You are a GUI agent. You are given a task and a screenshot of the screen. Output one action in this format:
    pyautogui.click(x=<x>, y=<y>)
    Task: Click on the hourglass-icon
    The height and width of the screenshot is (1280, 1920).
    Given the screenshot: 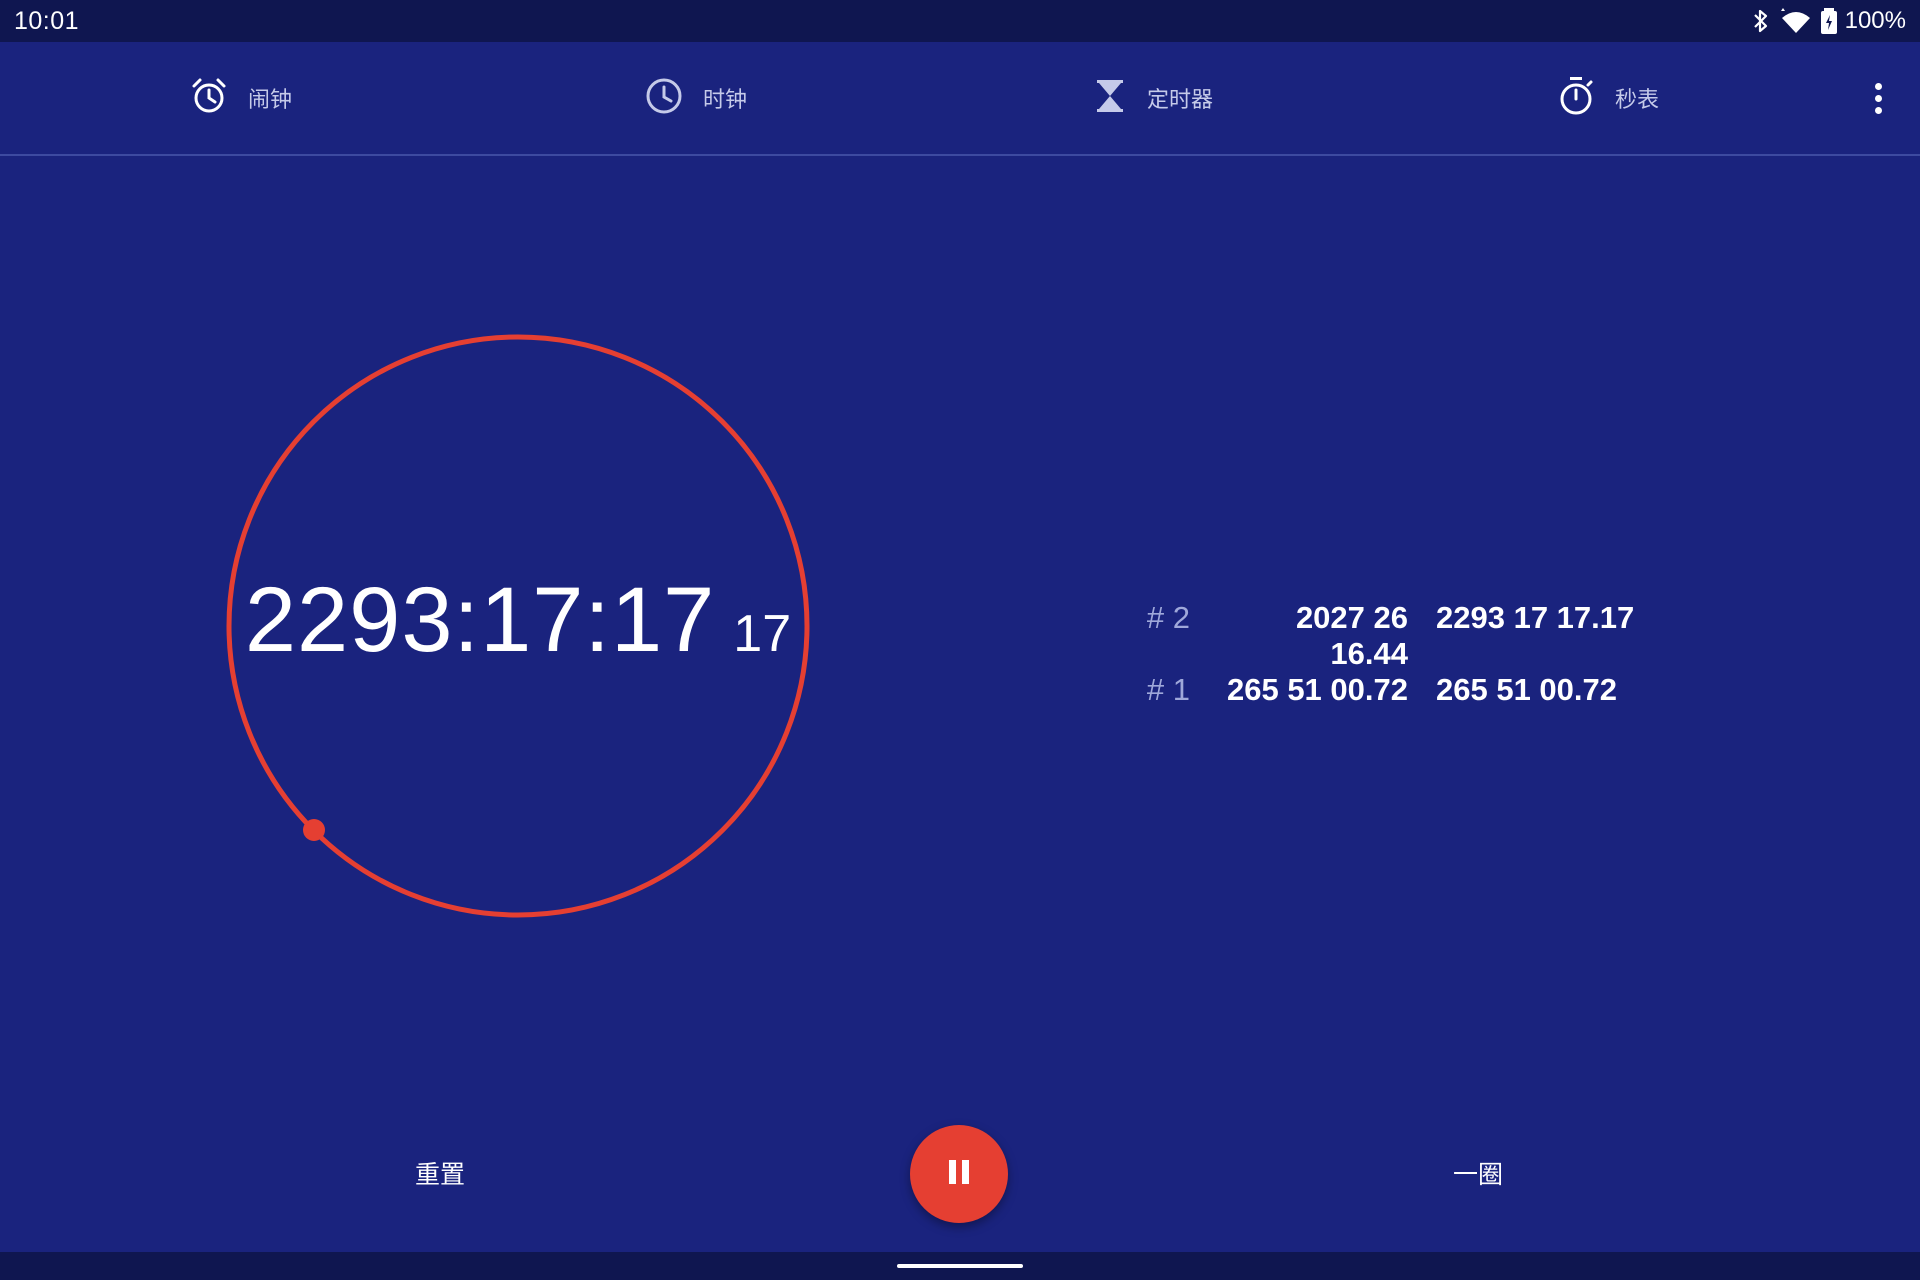 What is the action you would take?
    pyautogui.click(x=1110, y=98)
    